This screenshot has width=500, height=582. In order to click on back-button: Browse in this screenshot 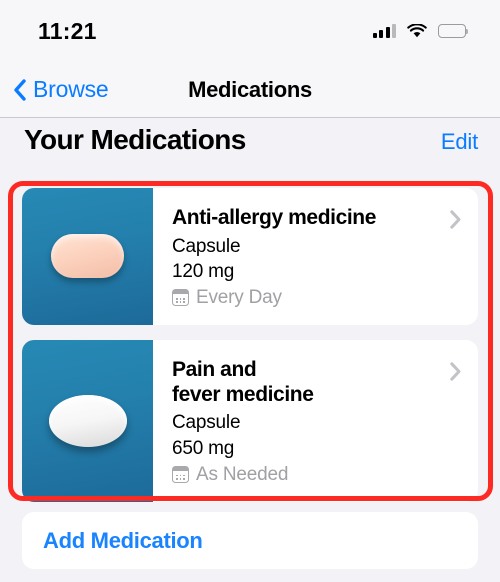, I will do `click(61, 89)`.